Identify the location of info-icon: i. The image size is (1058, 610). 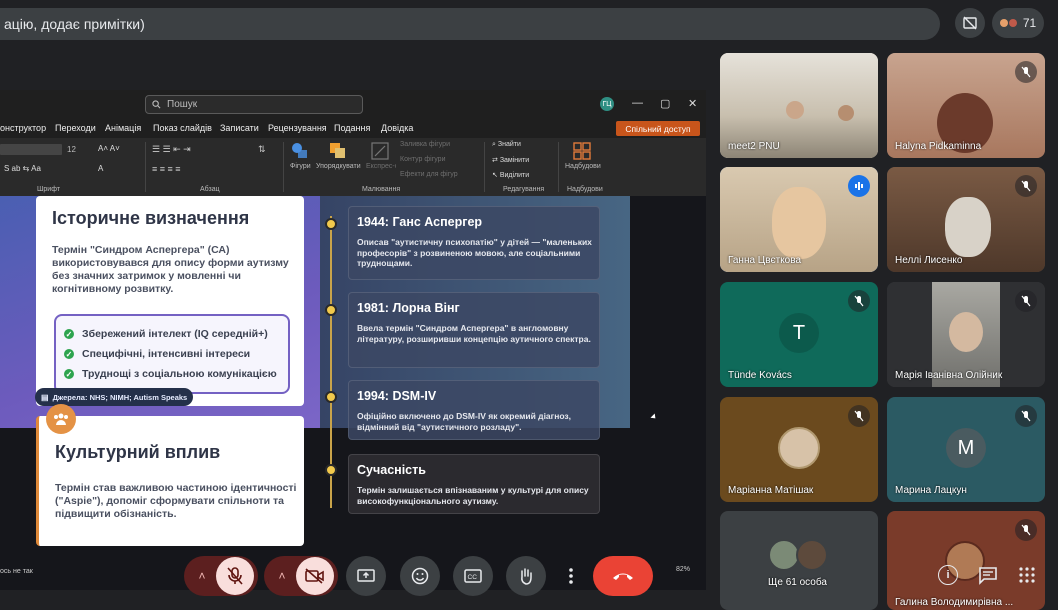
(948, 575).